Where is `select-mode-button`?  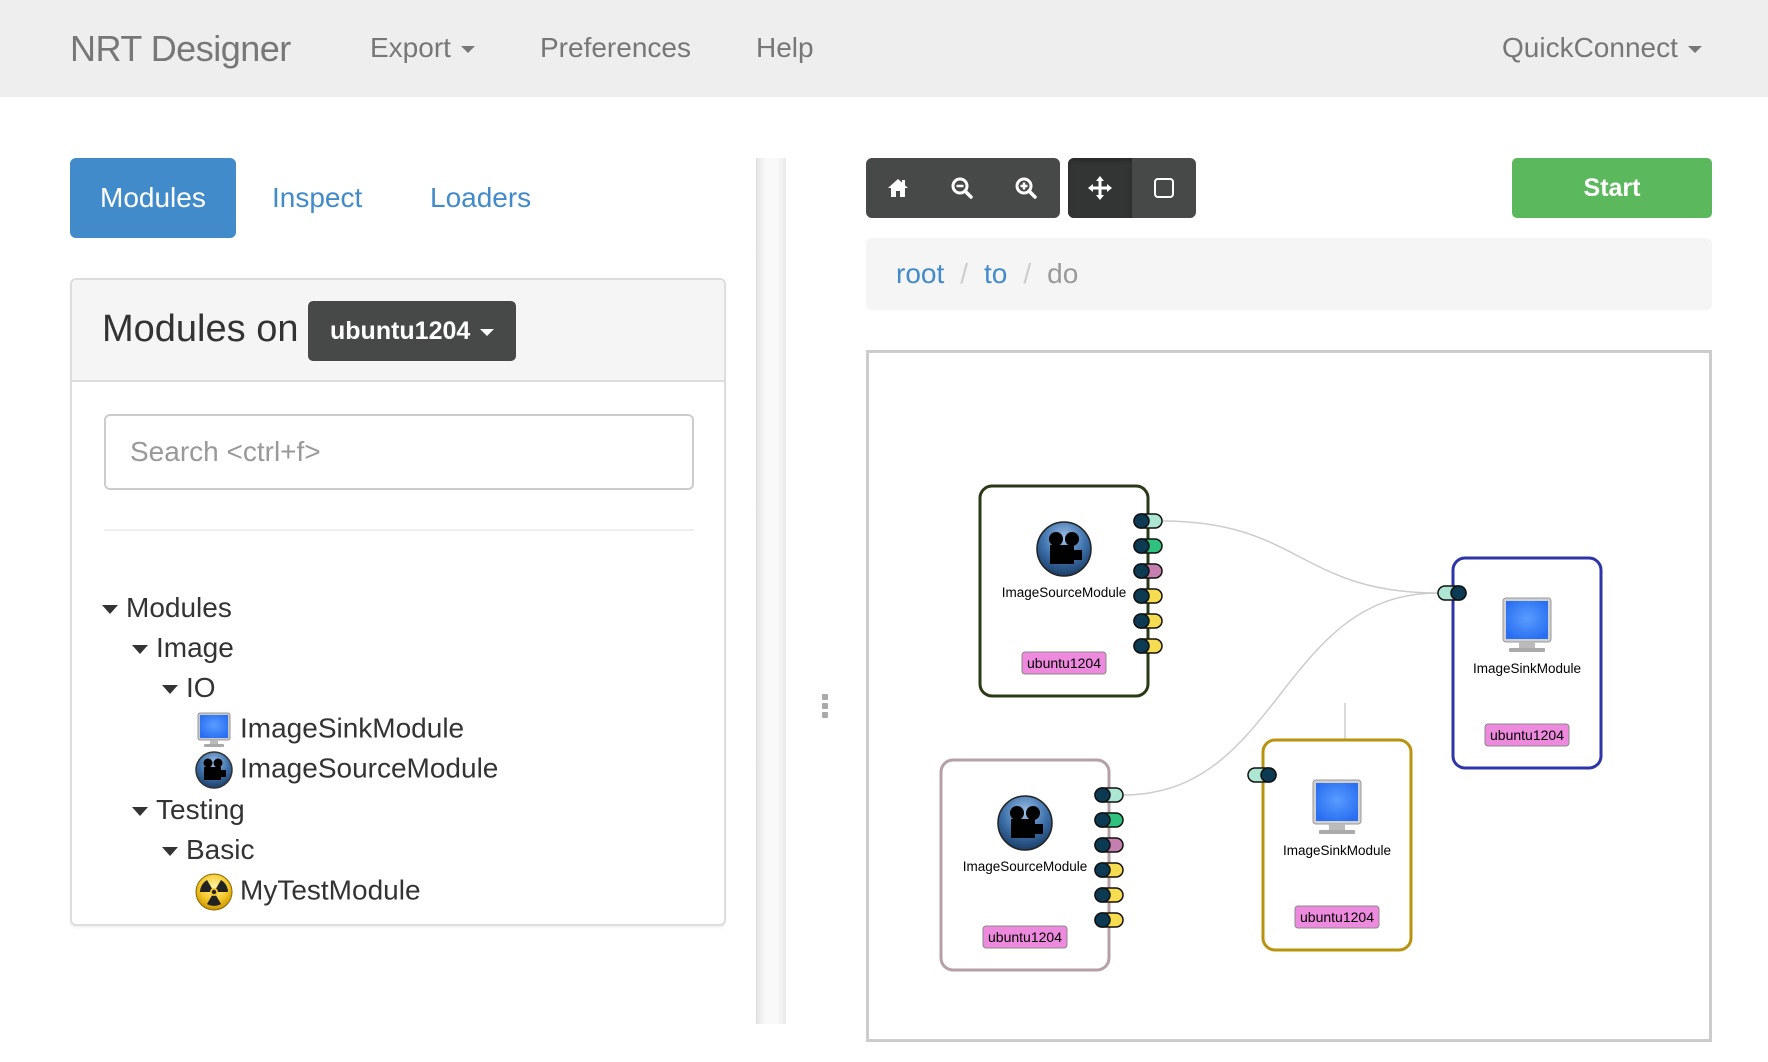
select-mode-button is located at coordinates (1164, 188).